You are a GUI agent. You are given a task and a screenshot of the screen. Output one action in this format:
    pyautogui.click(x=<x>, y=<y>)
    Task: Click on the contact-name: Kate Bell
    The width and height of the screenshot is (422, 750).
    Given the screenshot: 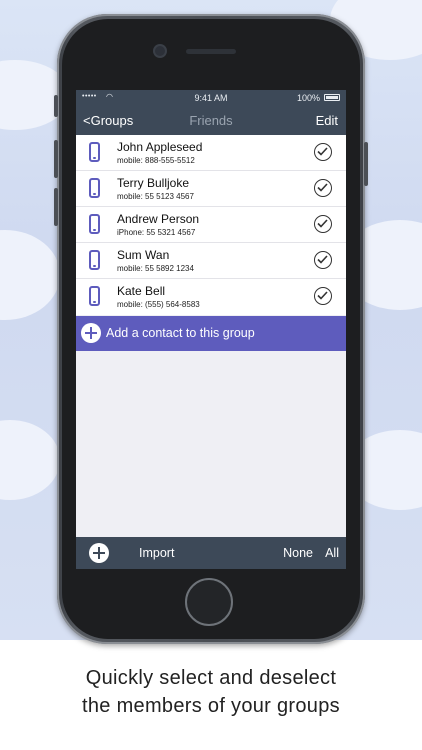 What is the action you would take?
    pyautogui.click(x=141, y=291)
    